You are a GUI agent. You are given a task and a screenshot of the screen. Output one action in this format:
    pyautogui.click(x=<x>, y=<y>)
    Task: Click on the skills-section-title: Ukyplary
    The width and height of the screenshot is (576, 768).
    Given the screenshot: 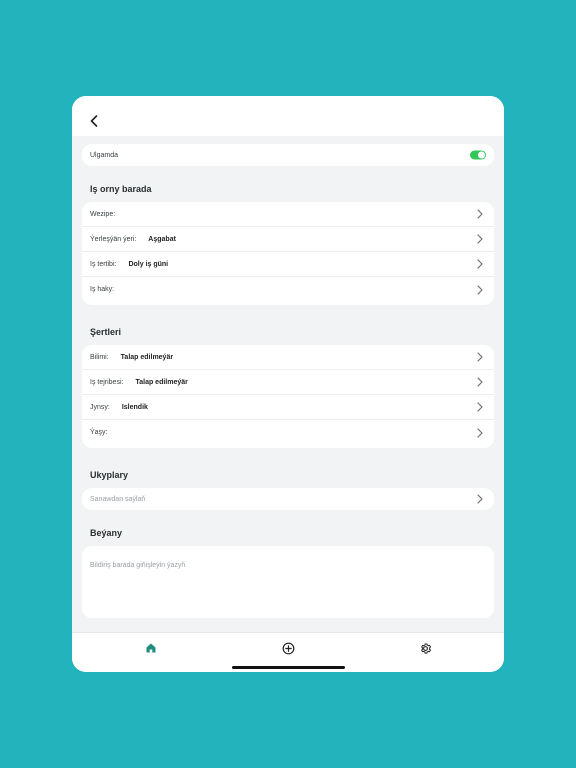 What is the action you would take?
    pyautogui.click(x=109, y=475)
    